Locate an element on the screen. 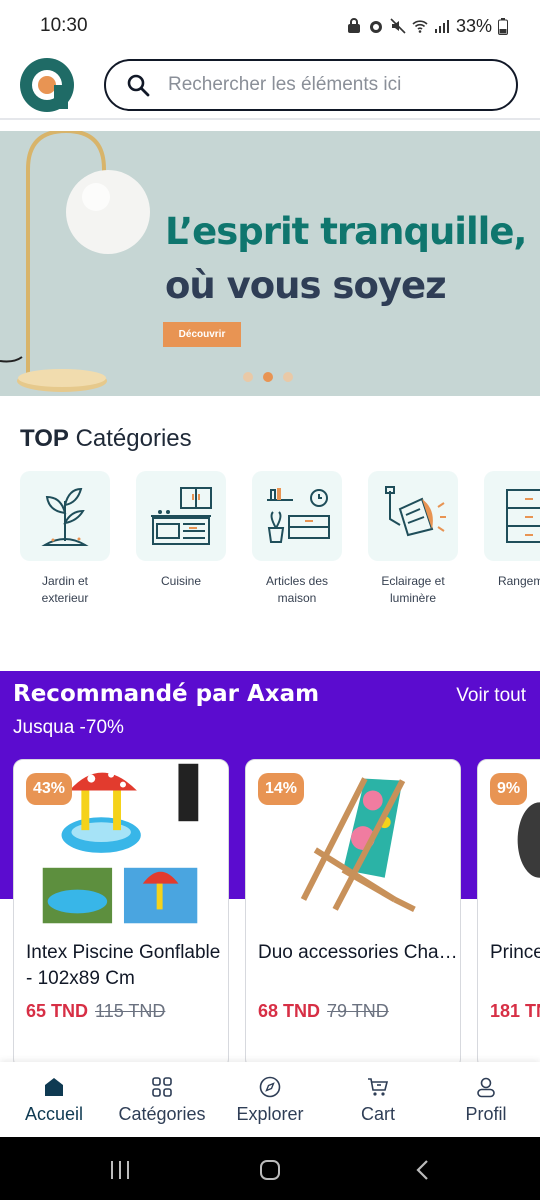 The width and height of the screenshot is (540, 1200). category-item: Articles des maison is located at coordinates (297, 539).